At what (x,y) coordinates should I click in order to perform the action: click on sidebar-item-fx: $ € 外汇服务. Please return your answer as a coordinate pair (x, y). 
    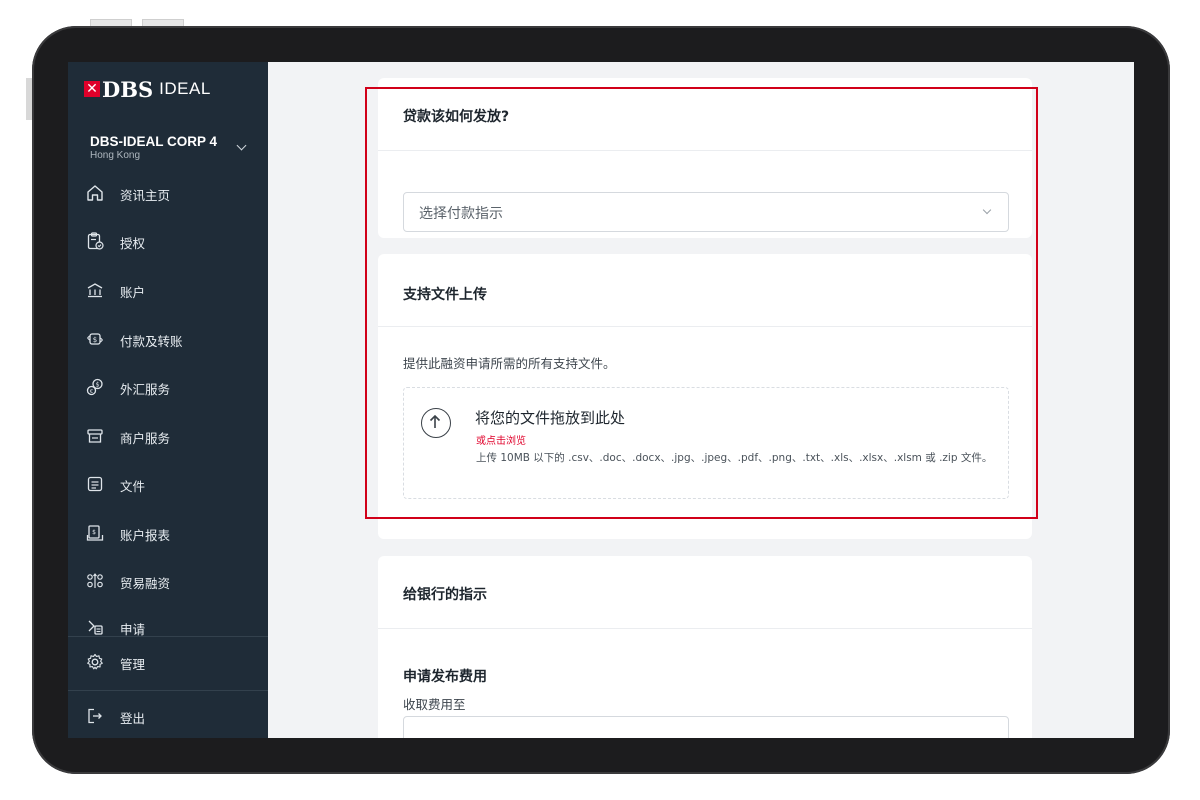
    Looking at the image, I should click on (168, 387).